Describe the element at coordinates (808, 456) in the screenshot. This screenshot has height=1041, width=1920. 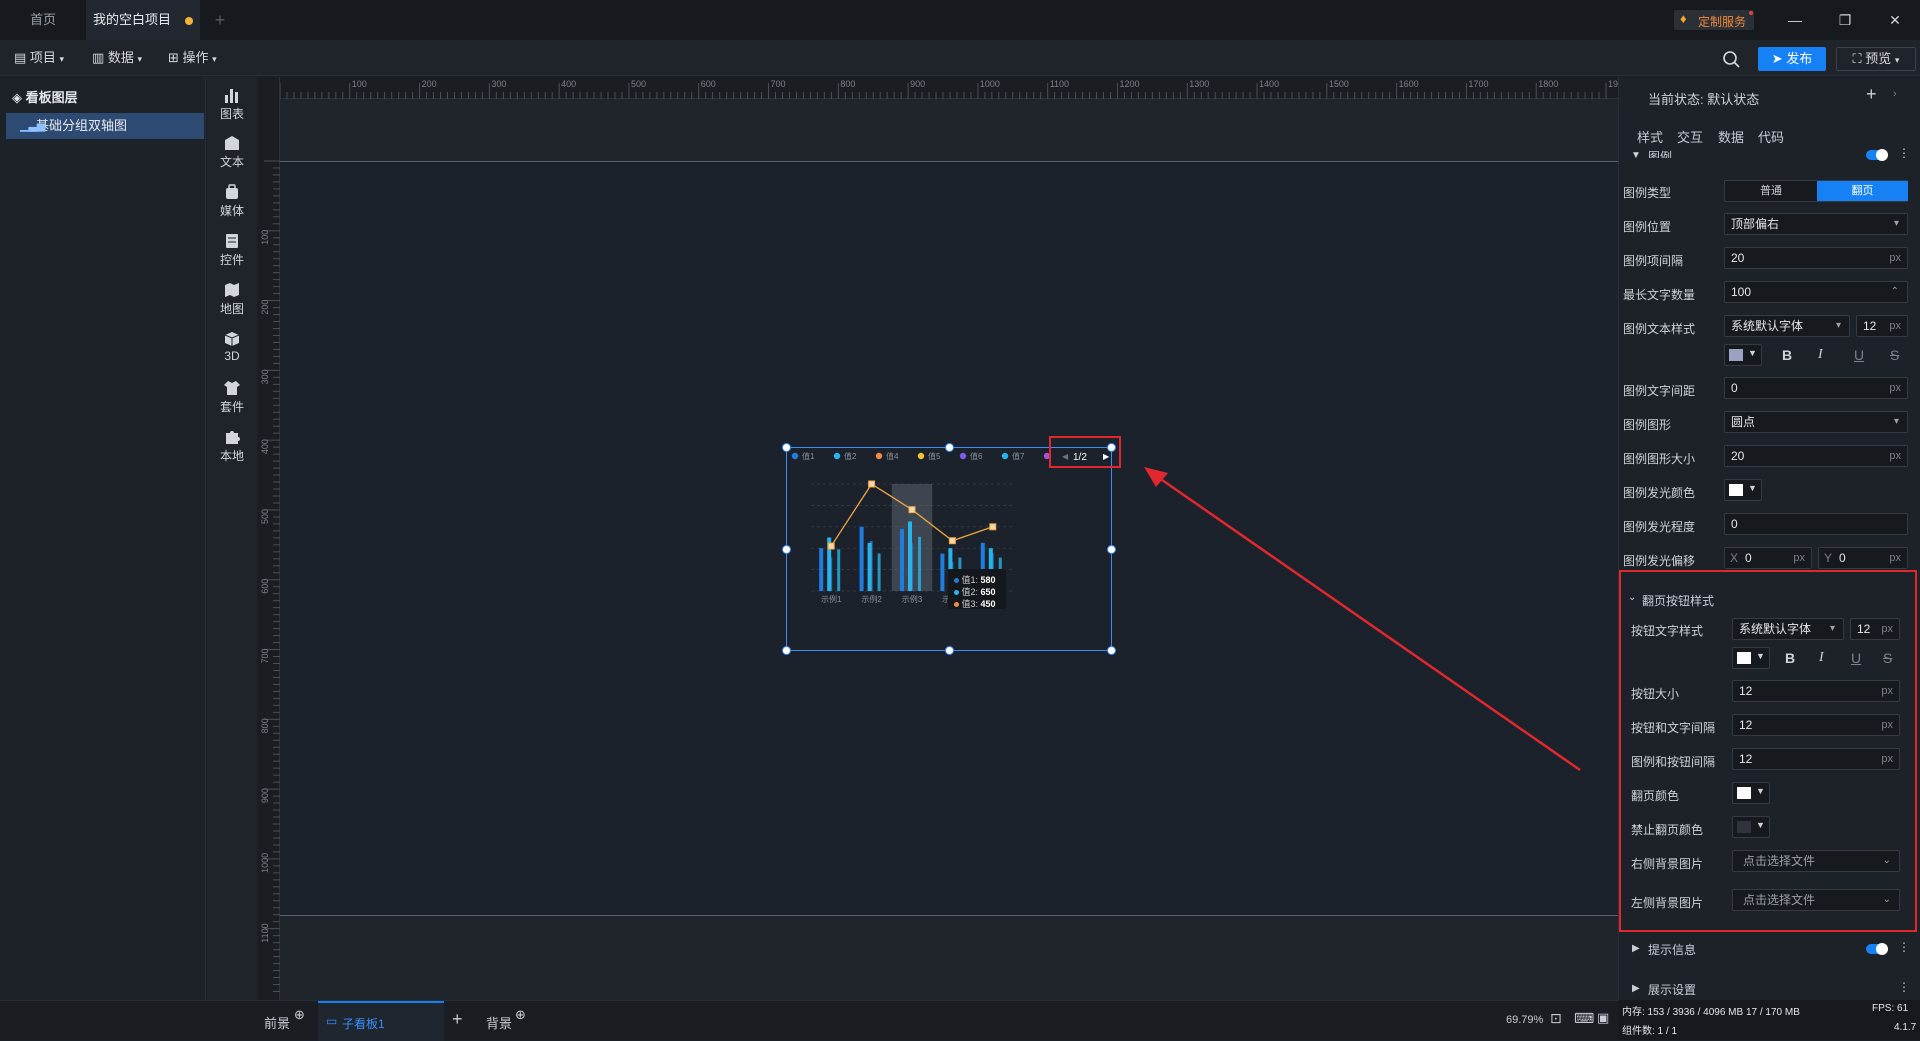
I see `legend-label: 值1` at that location.